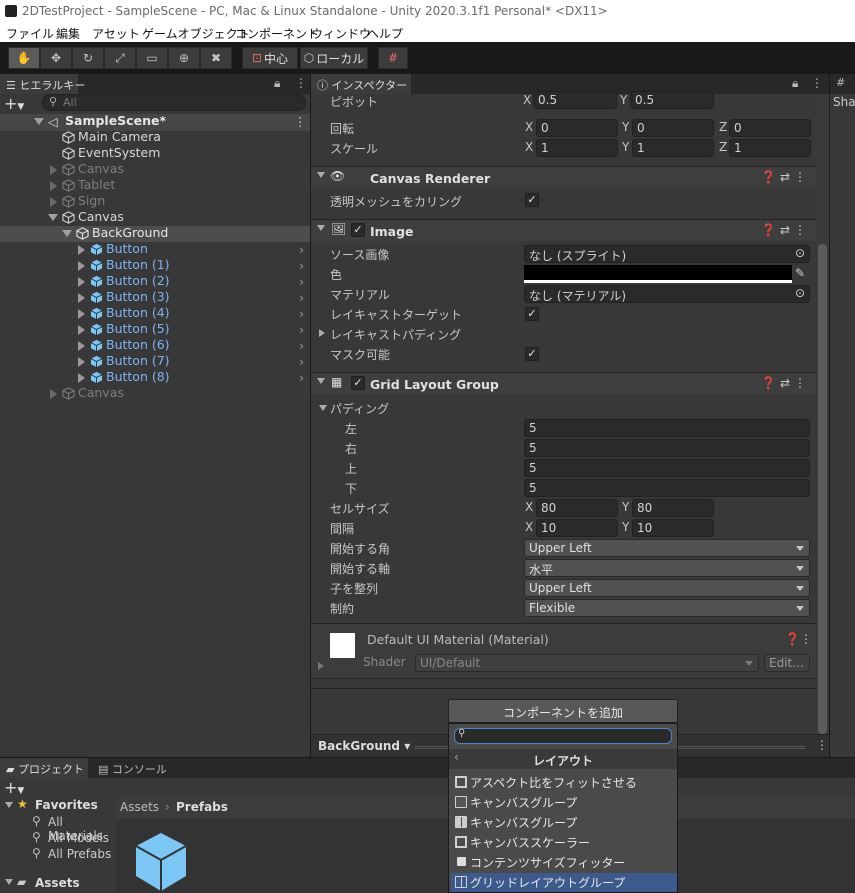 Image resolution: width=855 pixels, height=893 pixels. What do you see at coordinates (155, 297) in the screenshot?
I see `list-item-button: Button (3) ›` at bounding box center [155, 297].